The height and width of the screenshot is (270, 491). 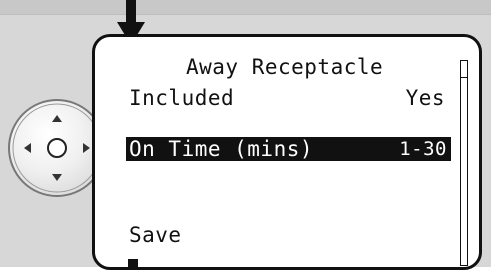 What do you see at coordinates (423, 149) in the screenshot?
I see `on-time-range: 1-30` at bounding box center [423, 149].